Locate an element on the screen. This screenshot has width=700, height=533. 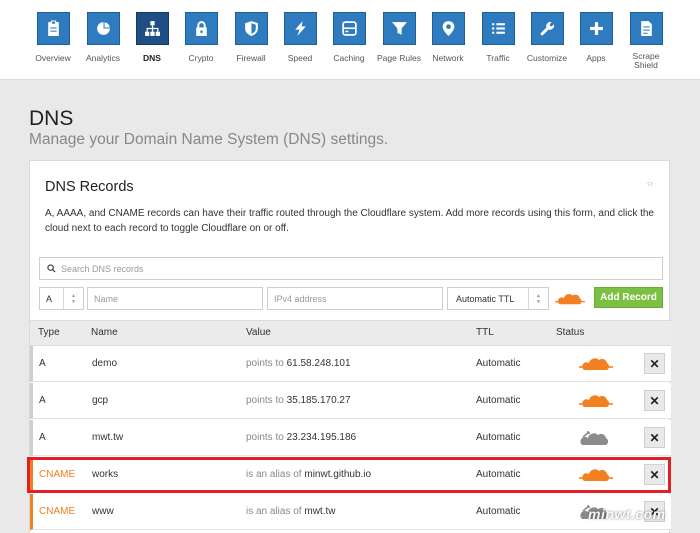
record-name: demo is located at coordinates (104, 363).